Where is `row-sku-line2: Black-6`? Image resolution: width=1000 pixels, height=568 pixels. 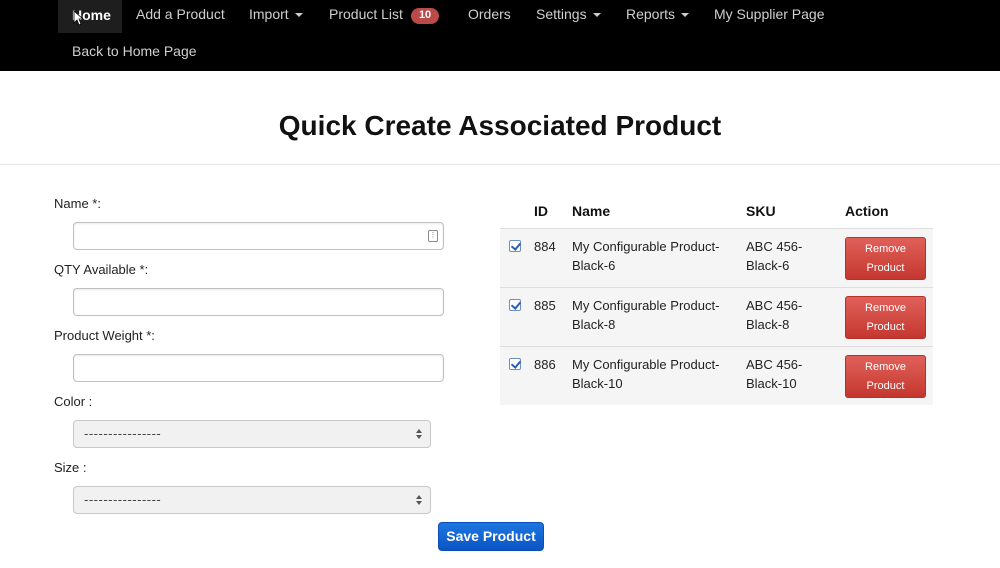
row-sku-line2: Black-6 is located at coordinates (768, 265).